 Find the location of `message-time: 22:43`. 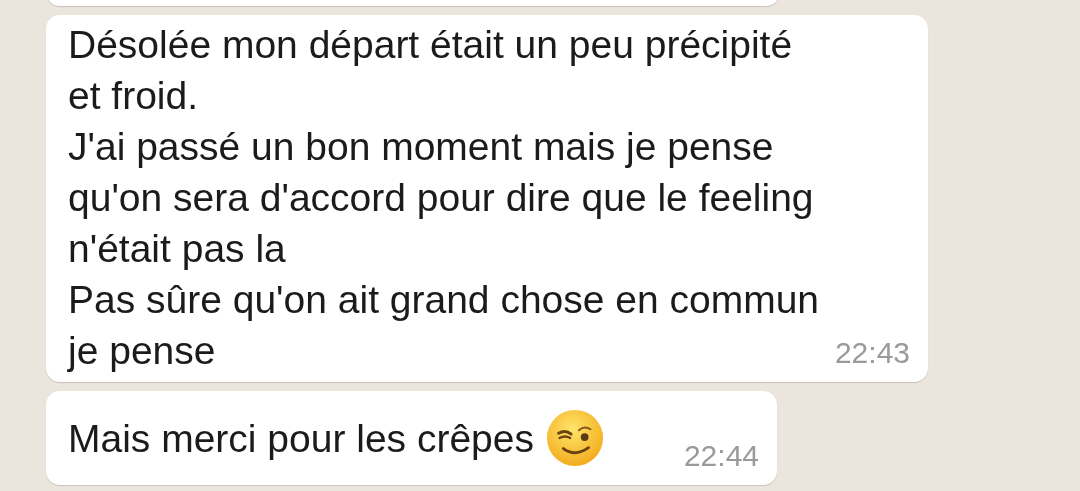

message-time: 22:43 is located at coordinates (872, 353).